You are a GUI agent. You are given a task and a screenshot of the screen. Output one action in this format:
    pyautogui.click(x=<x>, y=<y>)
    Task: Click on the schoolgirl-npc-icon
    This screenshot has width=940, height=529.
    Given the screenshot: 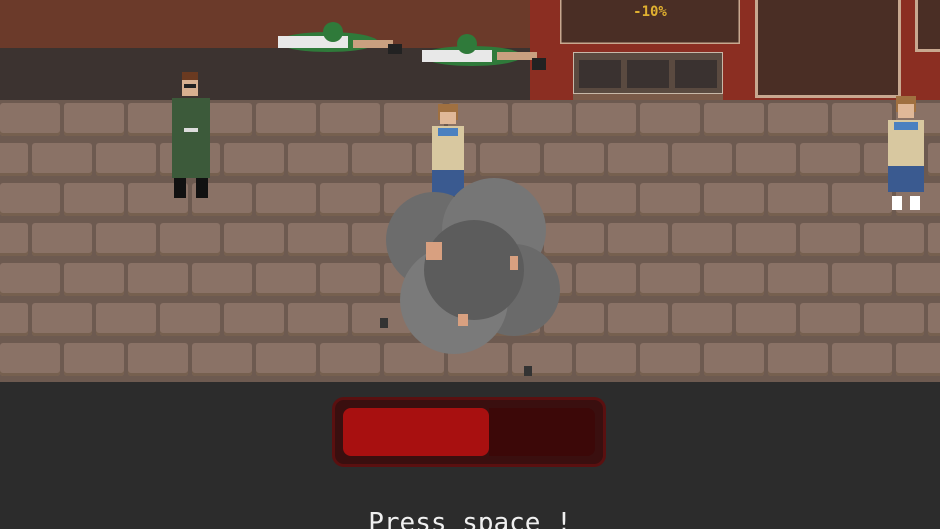 What is the action you would take?
    pyautogui.click(x=906, y=155)
    